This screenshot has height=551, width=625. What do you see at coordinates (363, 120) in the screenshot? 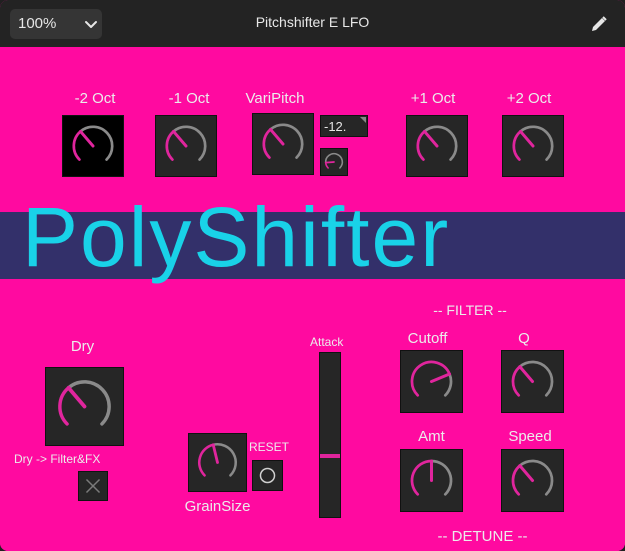
I see `field-corner-marker` at bounding box center [363, 120].